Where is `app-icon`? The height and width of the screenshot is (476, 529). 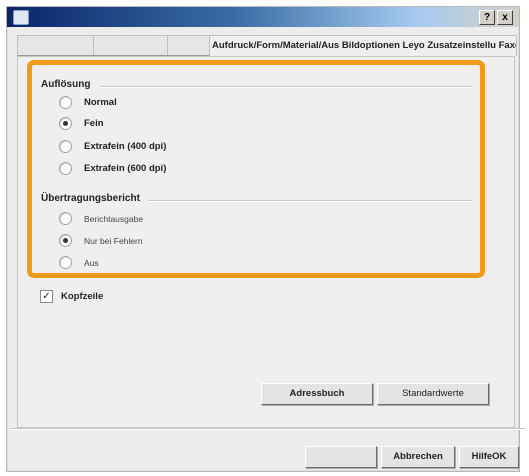
app-icon is located at coordinates (21, 17).